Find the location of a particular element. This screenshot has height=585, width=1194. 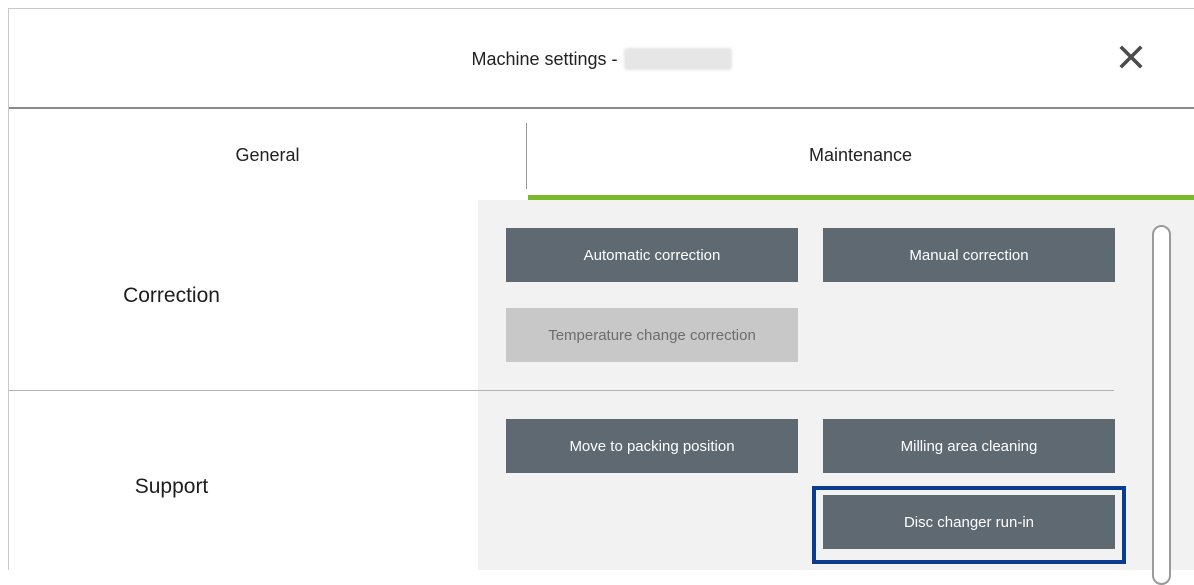

redacted-machine-name is located at coordinates (677, 59).